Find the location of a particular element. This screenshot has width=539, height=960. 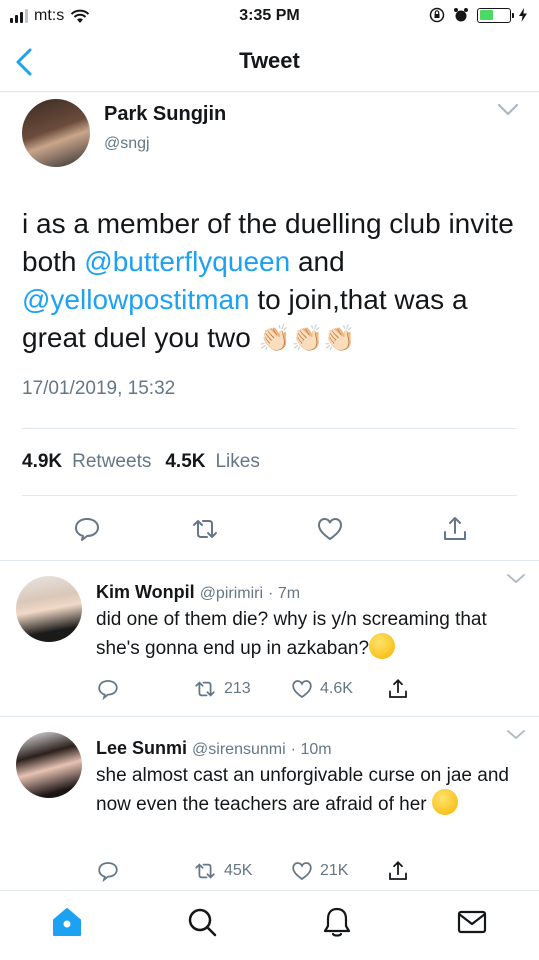

retweet-count: 4.9K is located at coordinates (42, 462).